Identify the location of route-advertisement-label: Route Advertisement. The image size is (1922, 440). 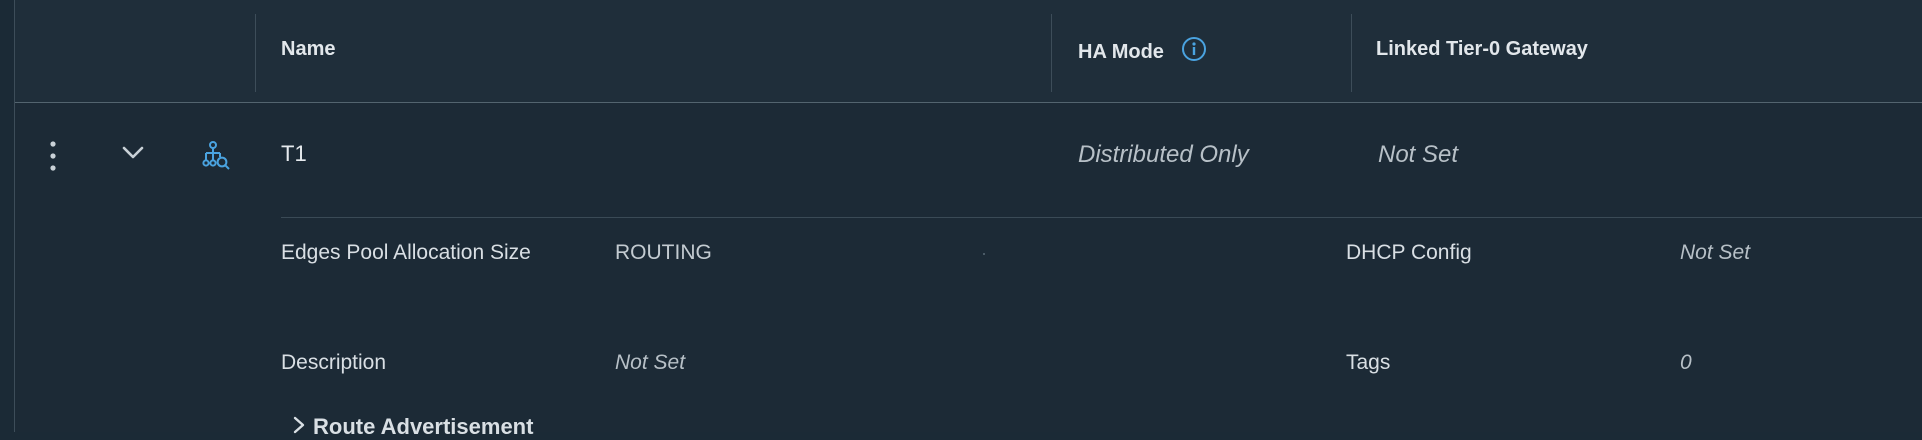
(423, 426).